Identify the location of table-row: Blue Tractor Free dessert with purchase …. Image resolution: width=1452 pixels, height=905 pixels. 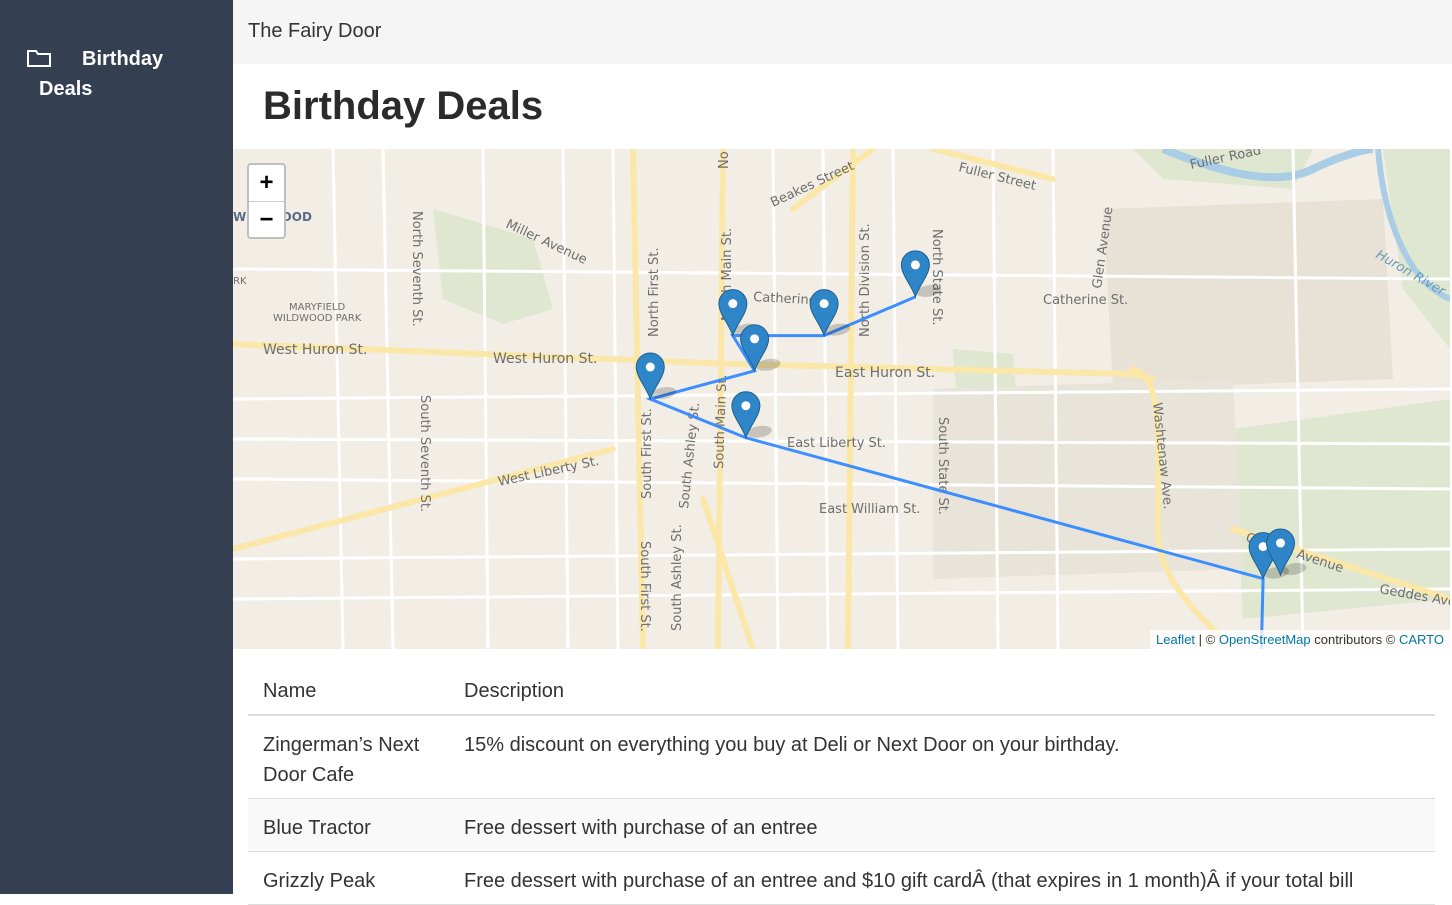
(841, 825).